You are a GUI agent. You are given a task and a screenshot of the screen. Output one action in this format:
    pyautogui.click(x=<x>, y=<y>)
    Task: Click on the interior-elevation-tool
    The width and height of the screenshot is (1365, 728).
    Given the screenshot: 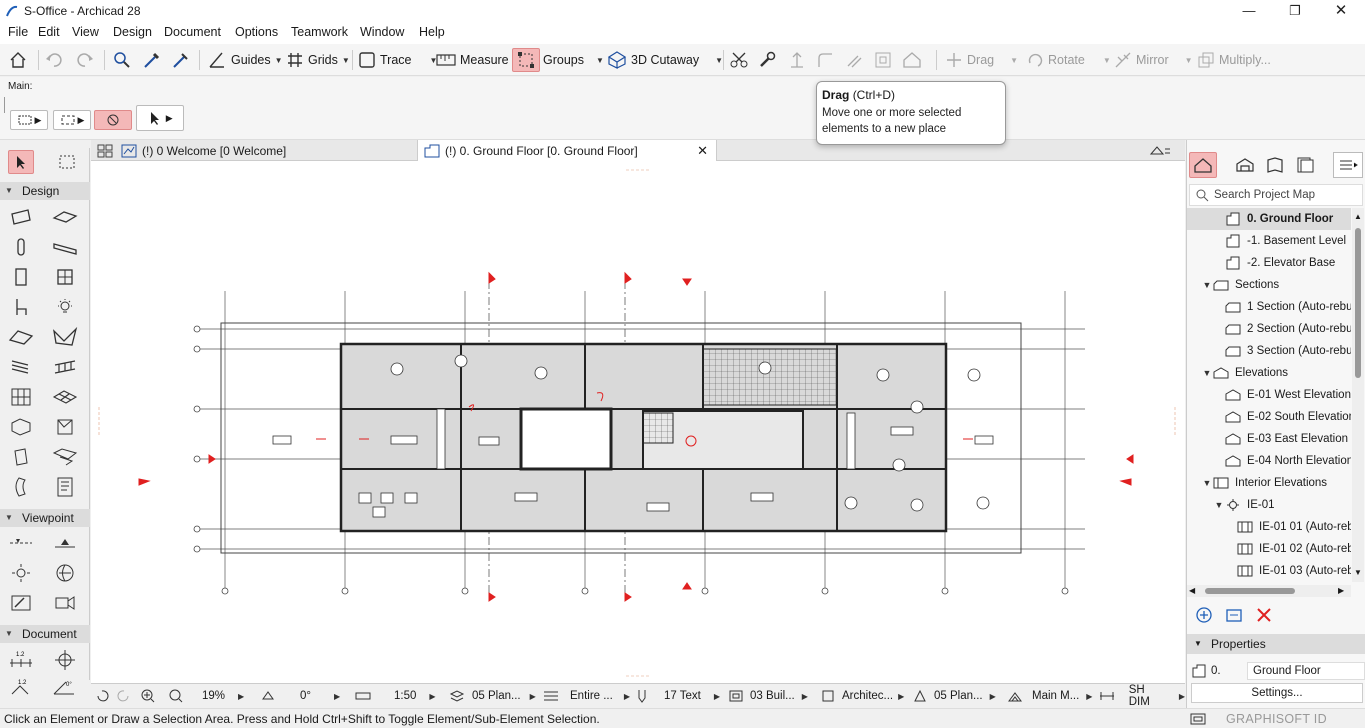 What is the action you would take?
    pyautogui.click(x=21, y=573)
    